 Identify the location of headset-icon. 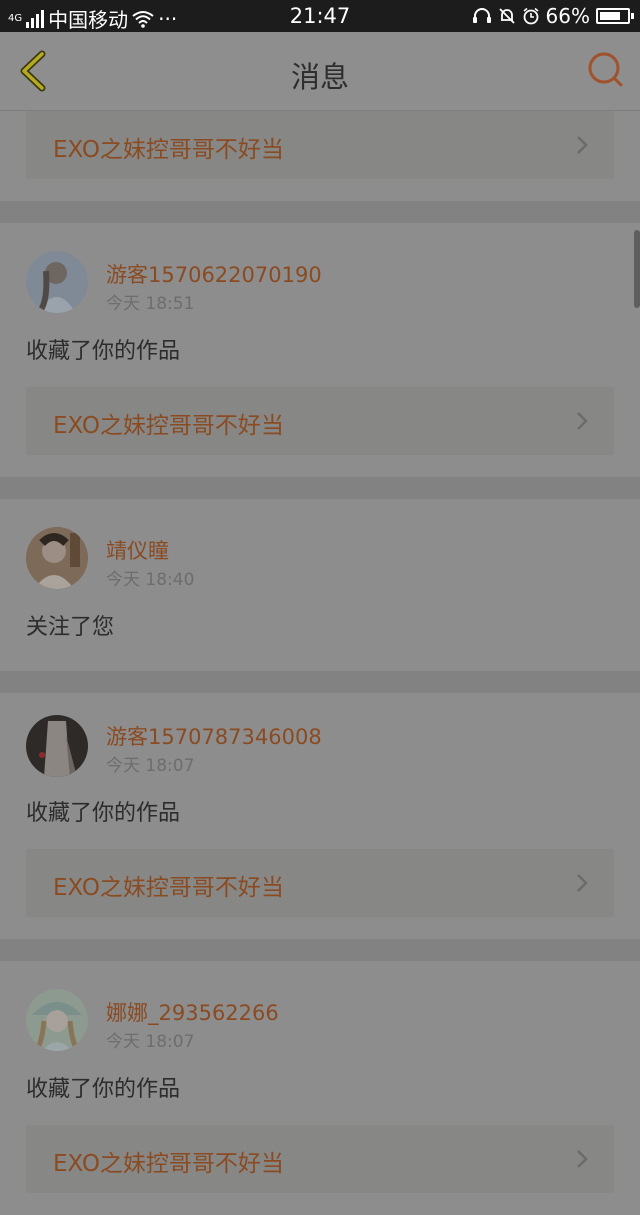
(481, 15).